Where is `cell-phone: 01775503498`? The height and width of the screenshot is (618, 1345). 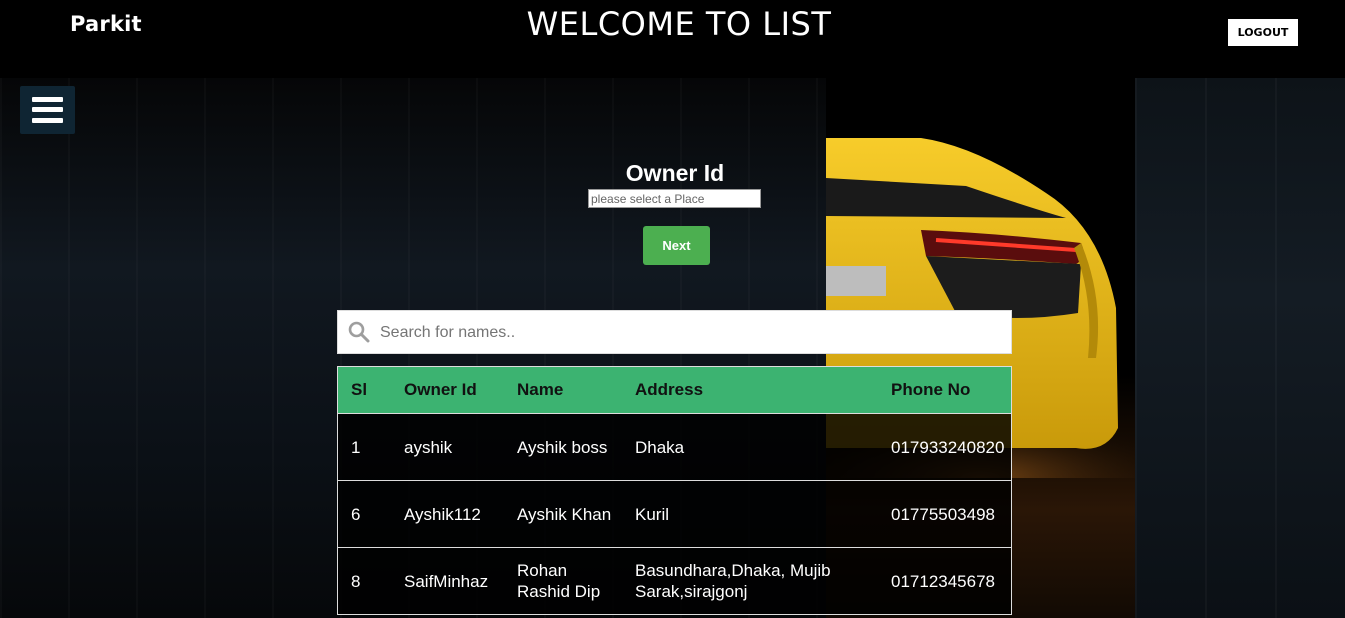 cell-phone: 01775503498 is located at coordinates (945, 514).